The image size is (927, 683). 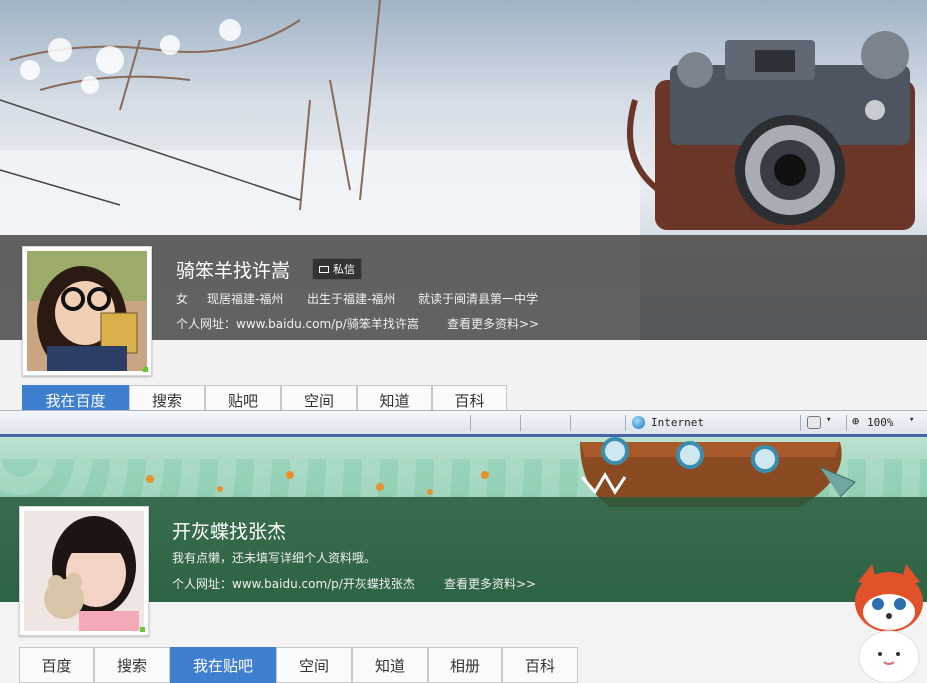 I want to click on private-message-button: 私信, so click(x=337, y=269).